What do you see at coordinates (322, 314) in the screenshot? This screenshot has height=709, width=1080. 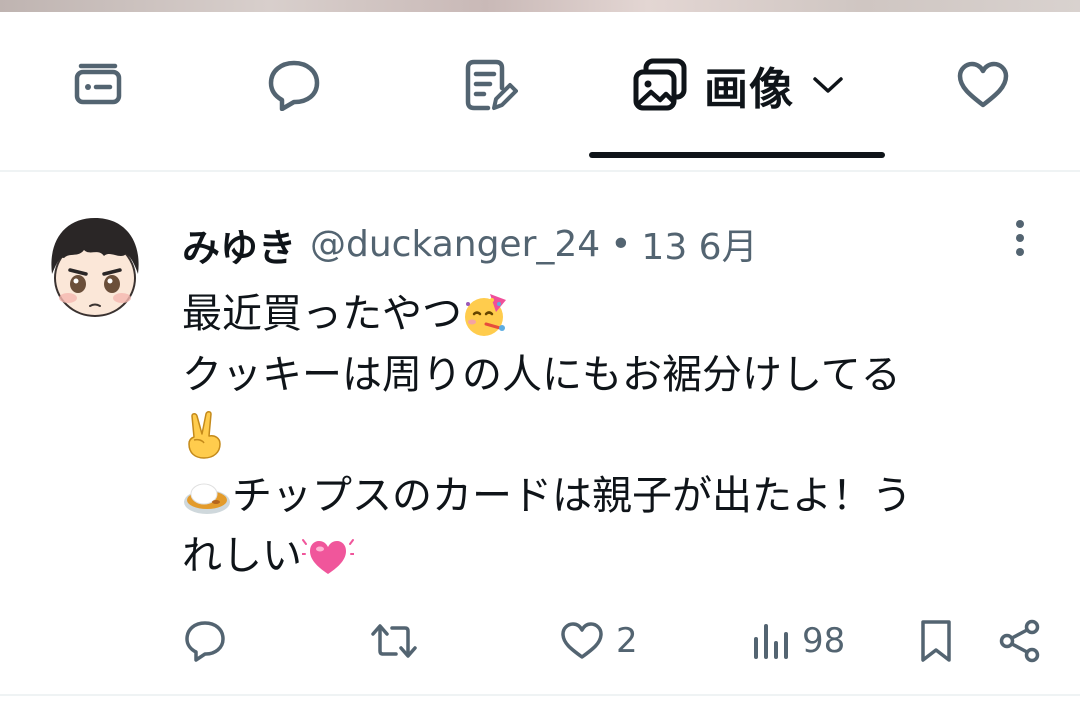 I see `post-line-text: 最近買ったやつ` at bounding box center [322, 314].